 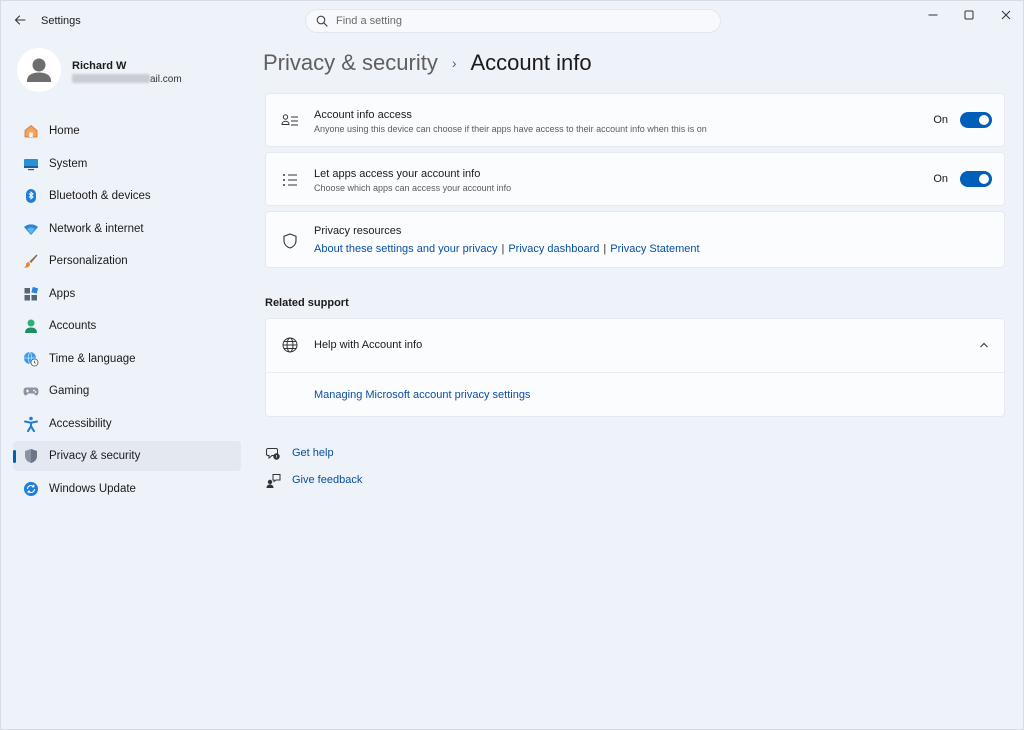 What do you see at coordinates (127, 73) in the screenshot?
I see `user-profile: Richard W ail.com` at bounding box center [127, 73].